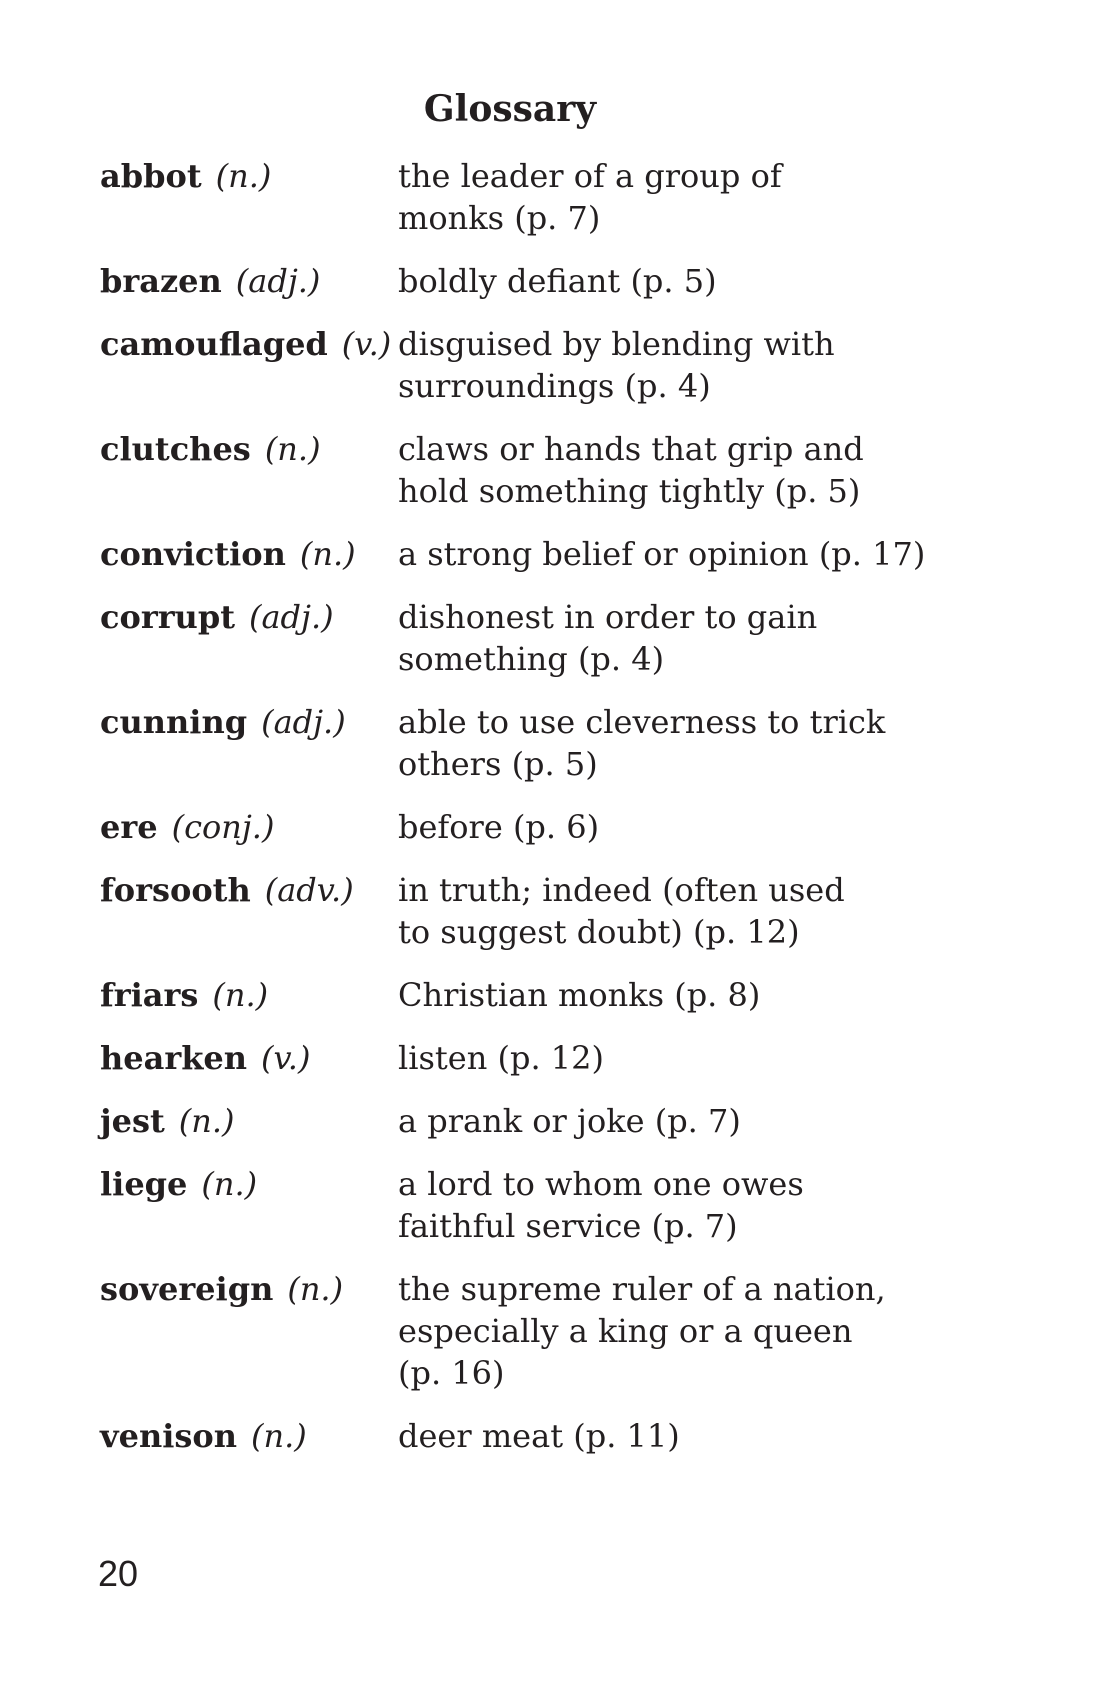 The image size is (1100, 1700). I want to click on glossary-definition: deer meat (p. 11), so click(539, 1436).